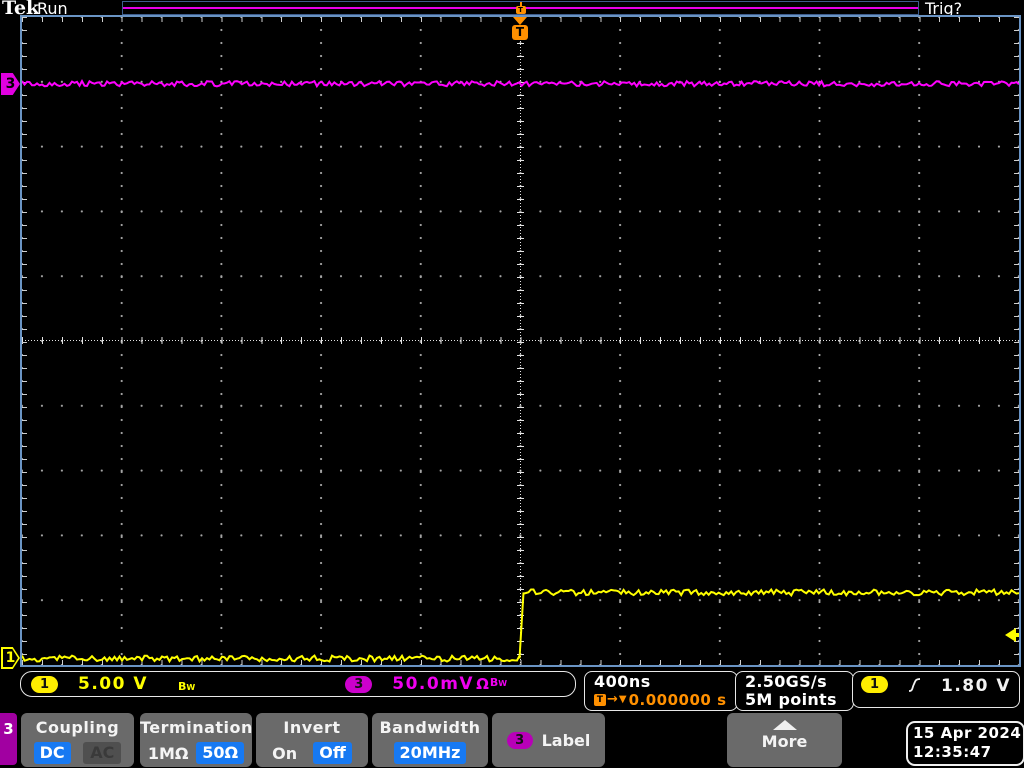 The image size is (1024, 768). I want to click on trigger-level-value: 1.80 V, so click(976, 686).